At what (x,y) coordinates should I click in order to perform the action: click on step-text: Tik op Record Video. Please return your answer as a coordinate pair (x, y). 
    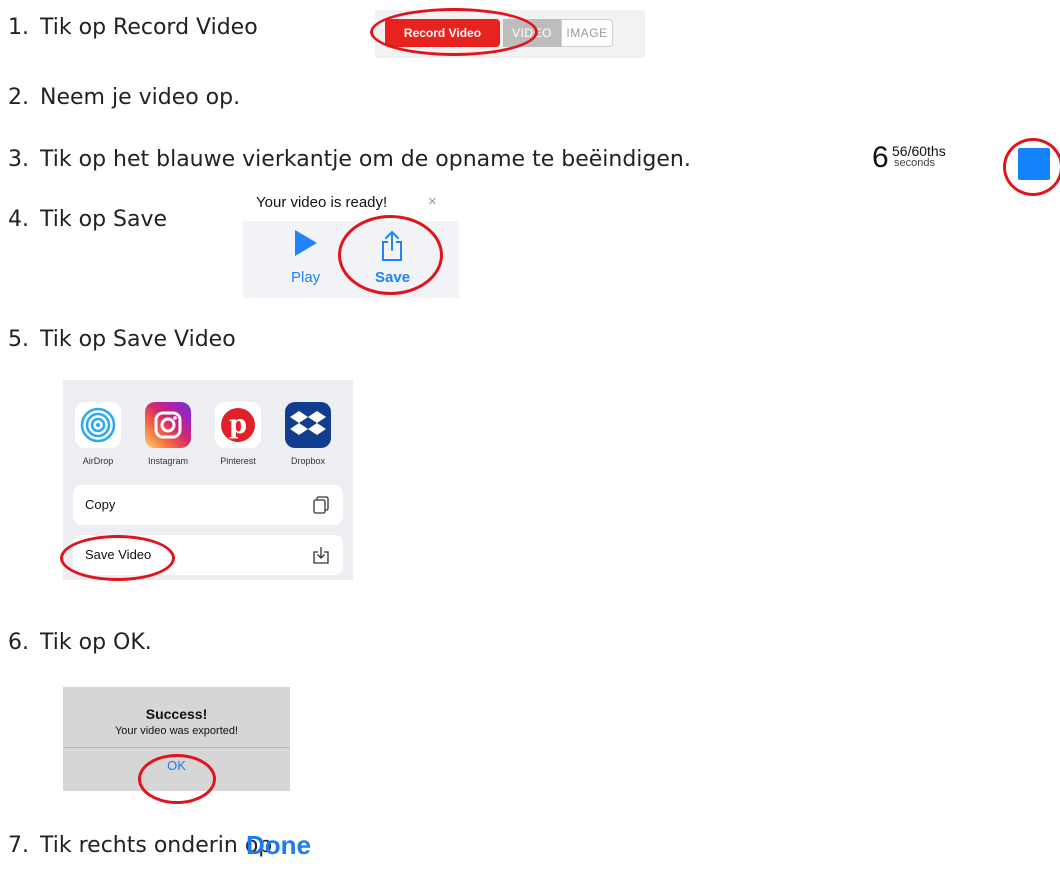
    Looking at the image, I should click on (149, 27).